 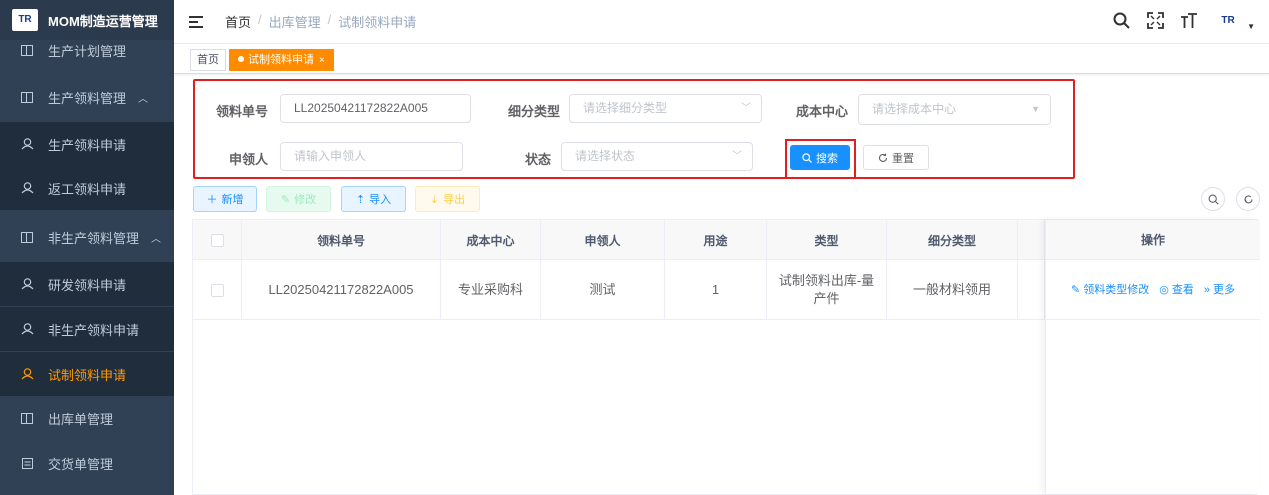 What do you see at coordinates (380, 200) in the screenshot?
I see `import-button-label: 导入` at bounding box center [380, 200].